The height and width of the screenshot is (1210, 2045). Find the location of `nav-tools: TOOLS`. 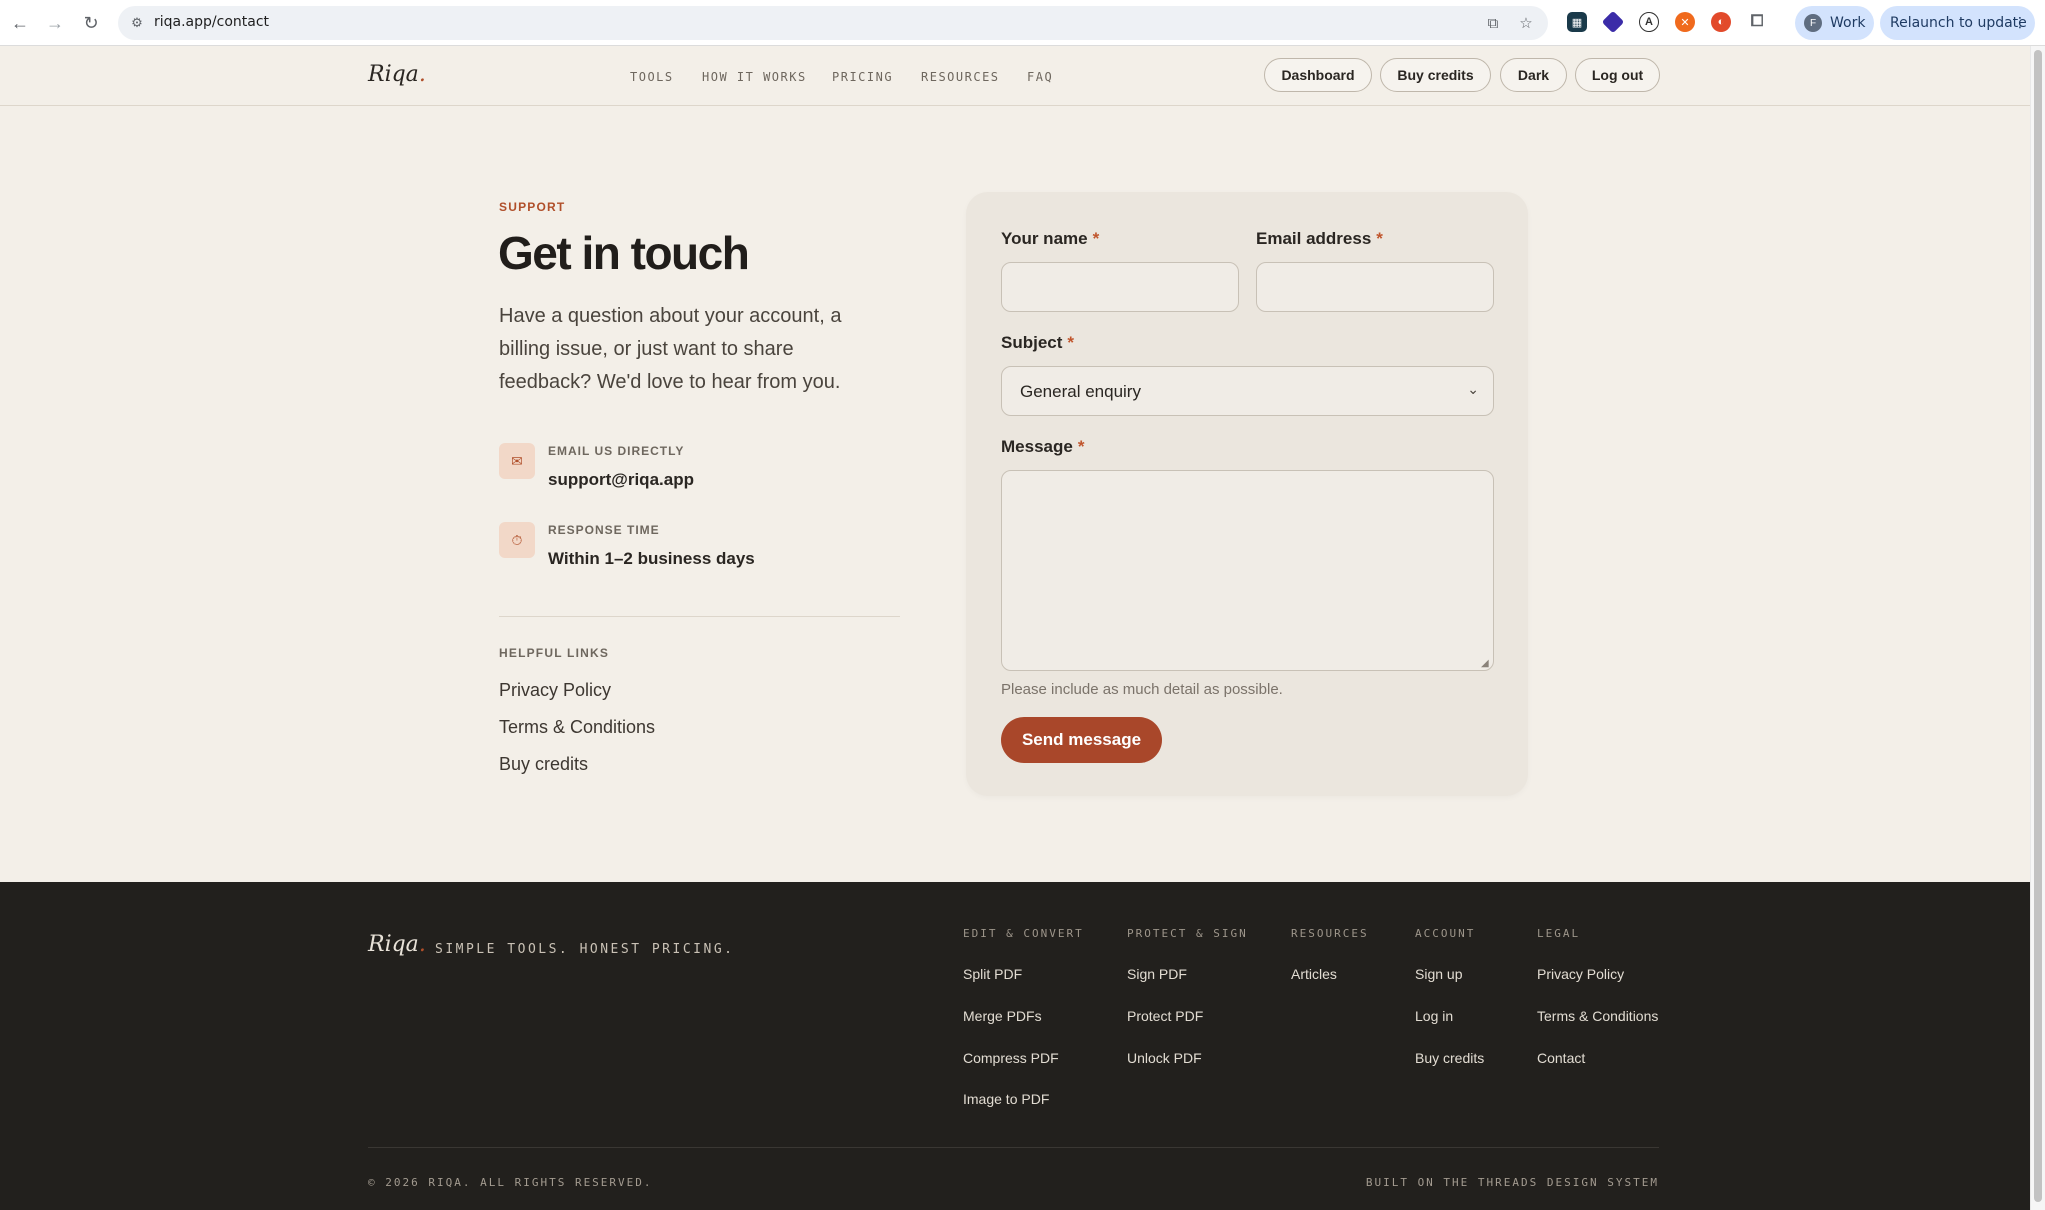

nav-tools: TOOLS is located at coordinates (652, 77).